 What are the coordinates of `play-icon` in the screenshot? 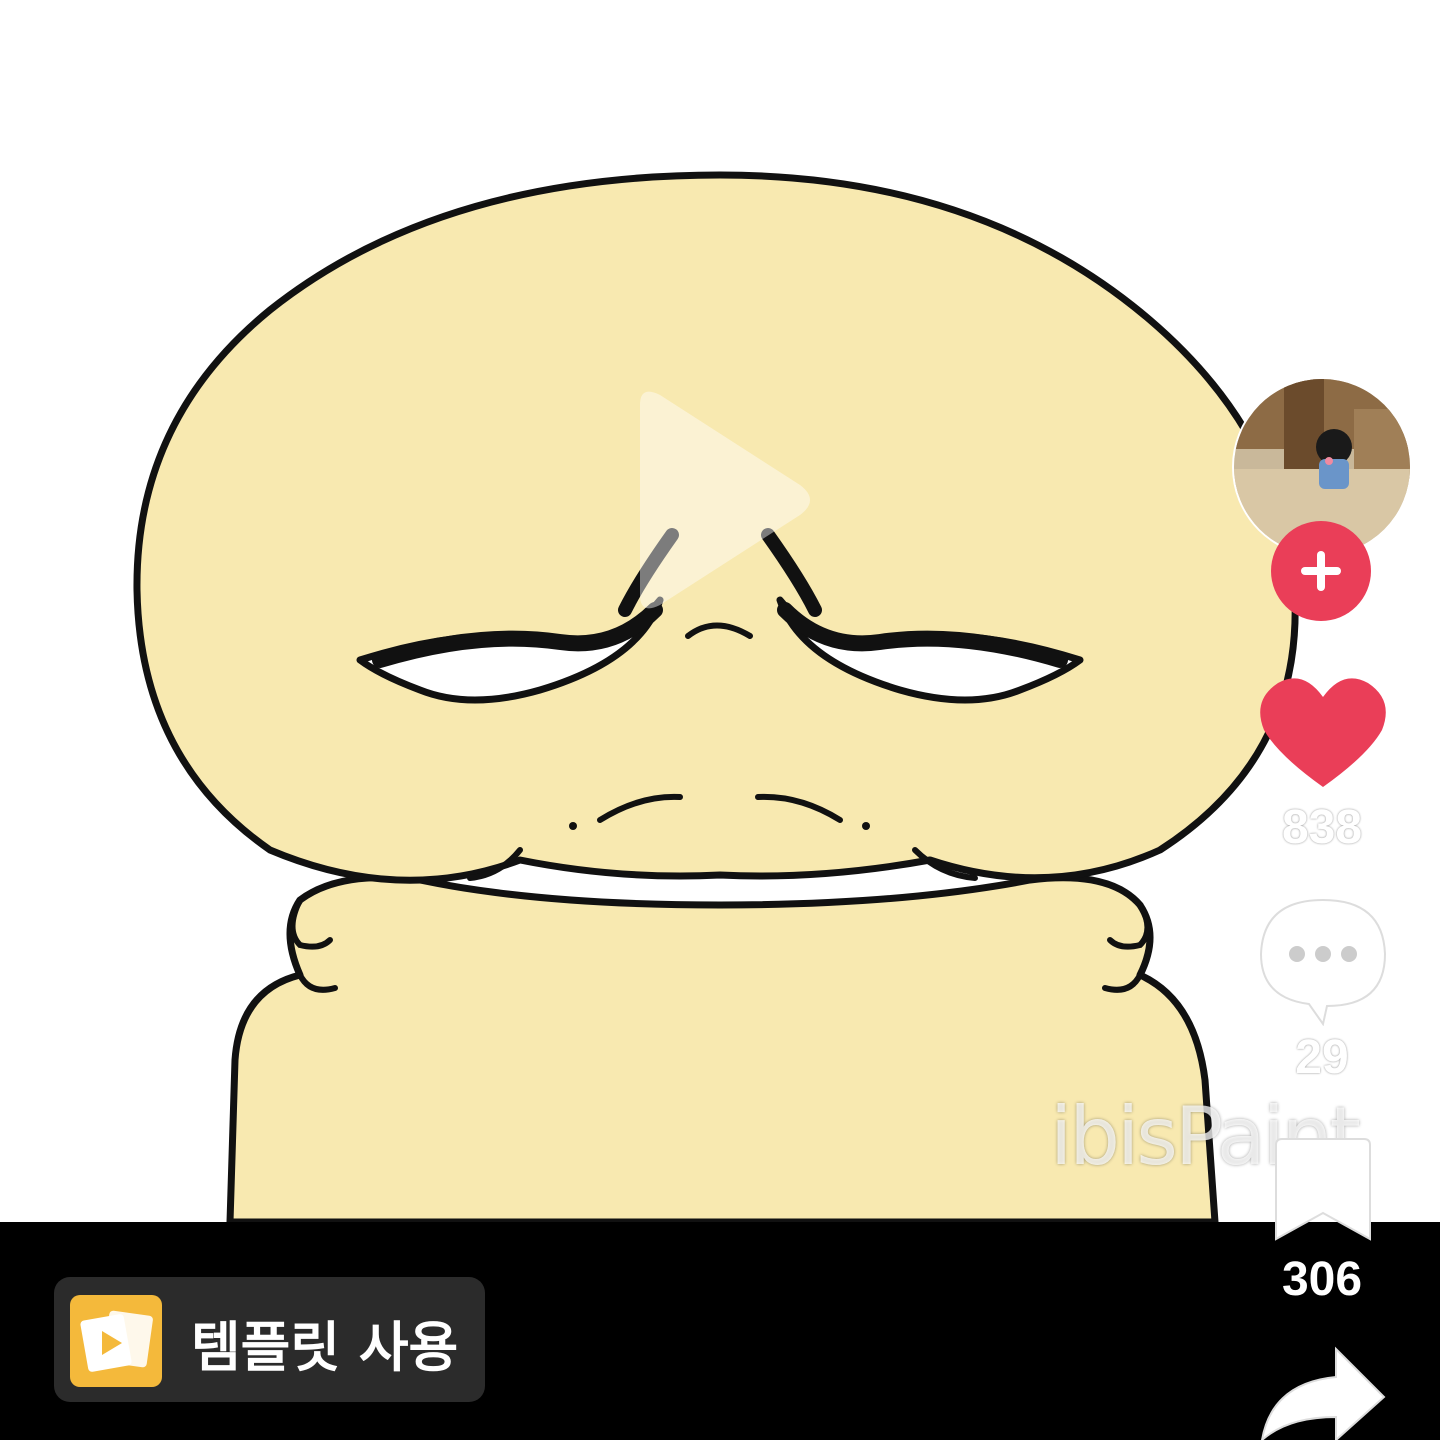 It's located at (720, 500).